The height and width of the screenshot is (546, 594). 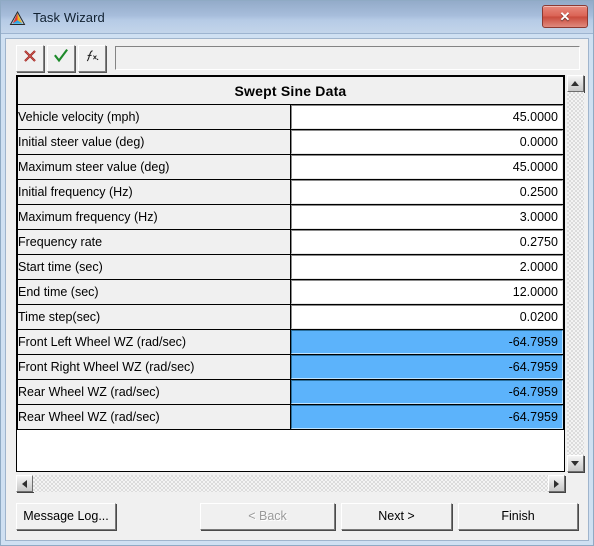 I want to click on function-button, so click(x=92, y=58).